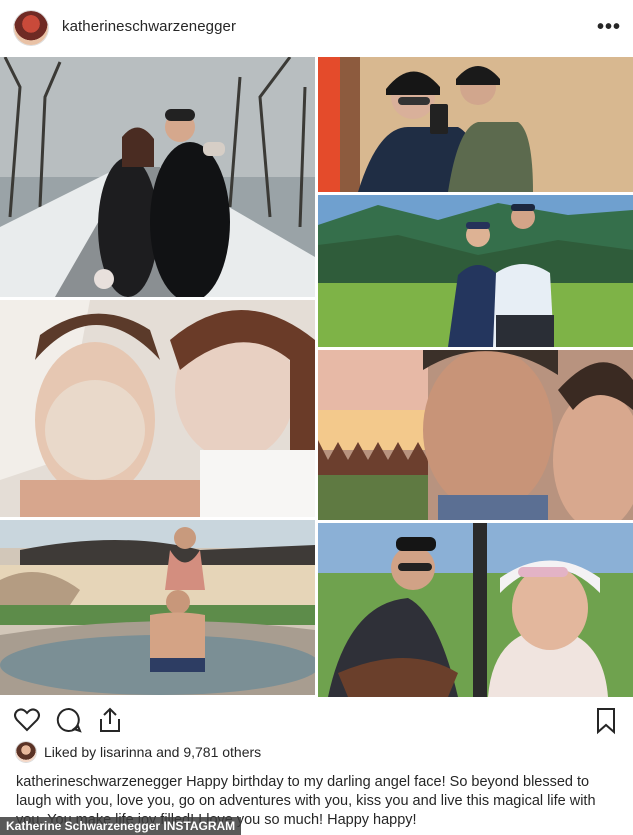 This screenshot has width=633, height=835. What do you see at coordinates (110, 720) in the screenshot?
I see `share-icon` at bounding box center [110, 720].